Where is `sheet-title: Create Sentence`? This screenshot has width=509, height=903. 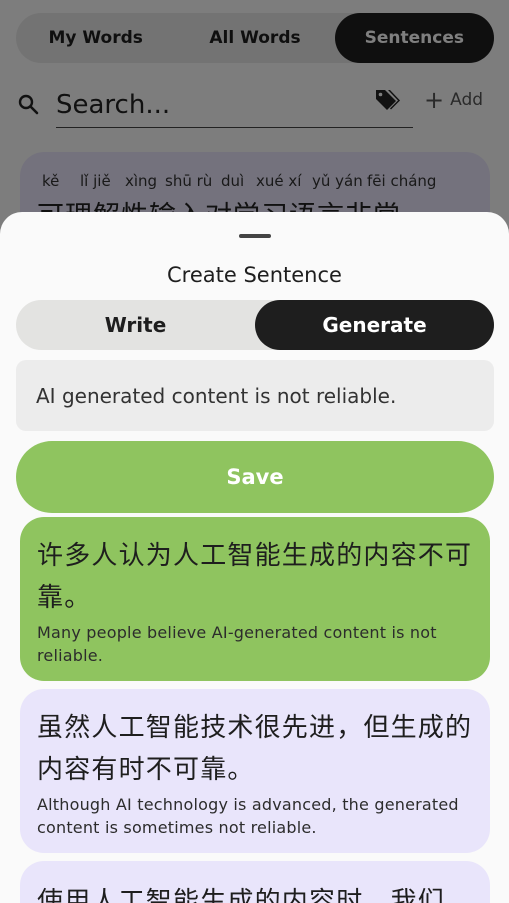
sheet-title: Create Sentence is located at coordinates (254, 275).